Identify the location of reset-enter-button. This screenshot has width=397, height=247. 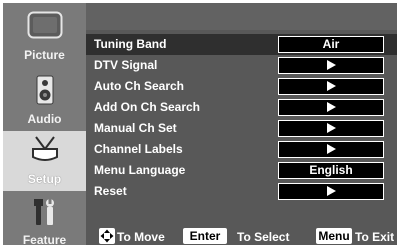
(331, 191).